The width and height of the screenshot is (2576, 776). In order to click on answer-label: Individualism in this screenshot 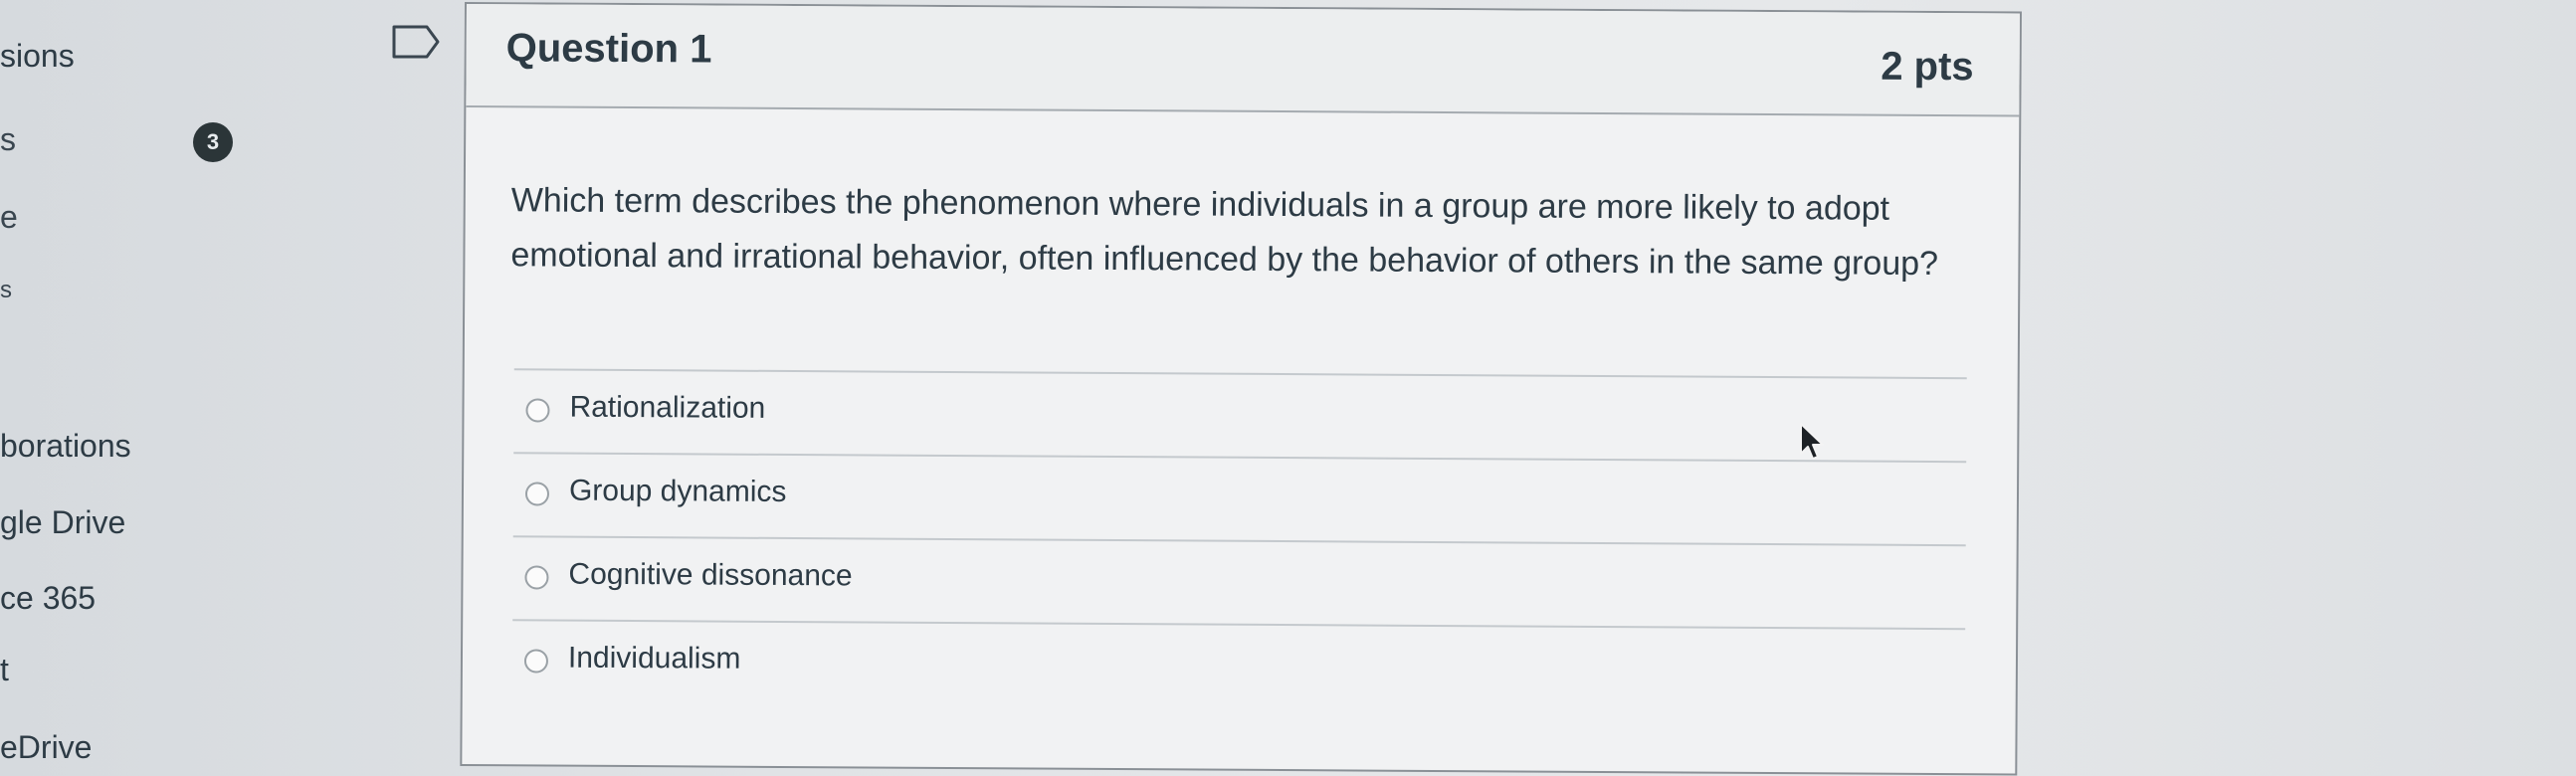, I will do `click(654, 659)`.